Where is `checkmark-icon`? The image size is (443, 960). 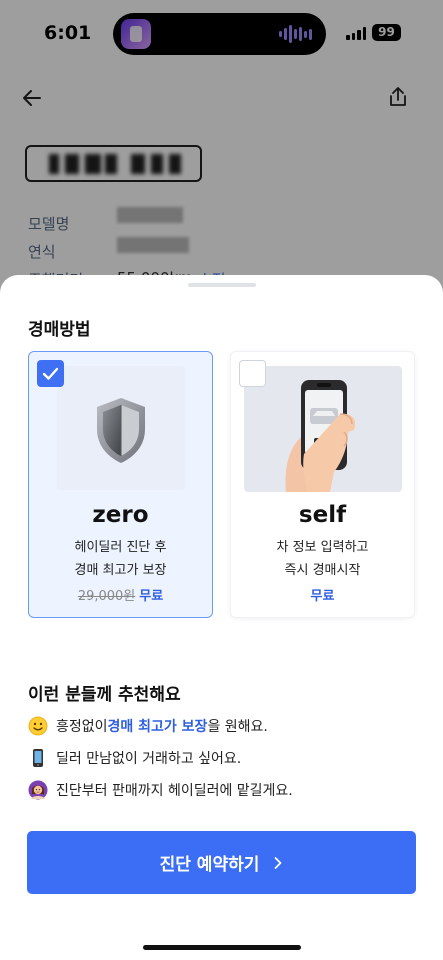
checkmark-icon is located at coordinates (50, 373).